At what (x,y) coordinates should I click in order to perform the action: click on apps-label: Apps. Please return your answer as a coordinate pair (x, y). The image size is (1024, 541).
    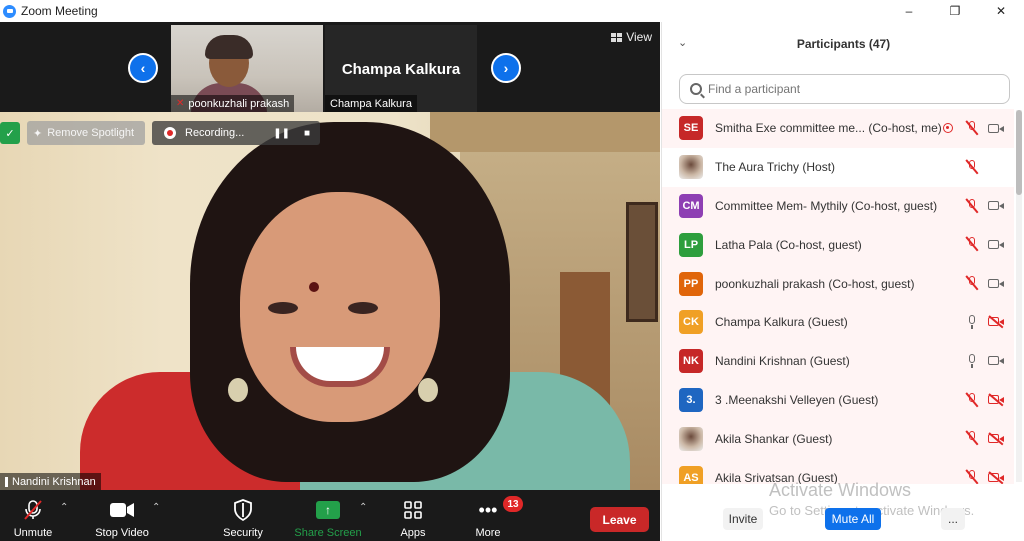
    Looking at the image, I should click on (413, 533).